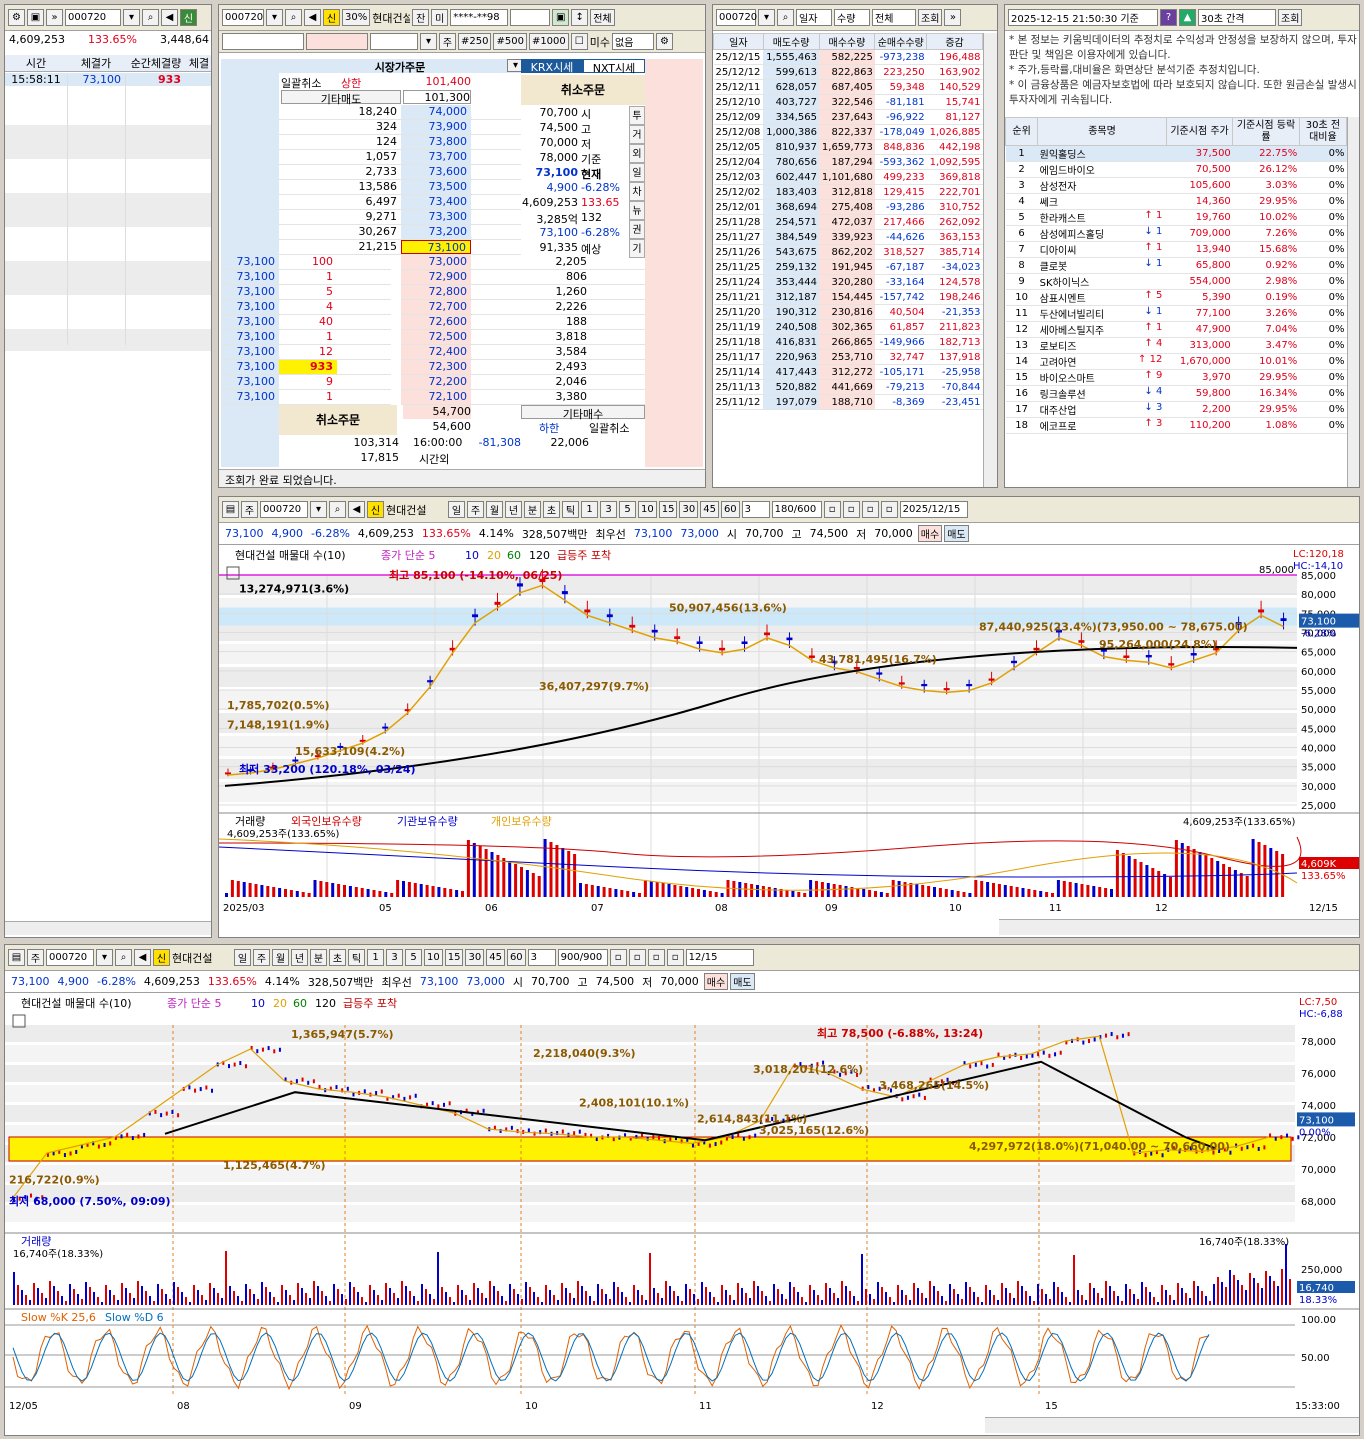  Describe the element at coordinates (308, 82) in the screenshot. I see `cancel-all-top: 일괄취소` at that location.